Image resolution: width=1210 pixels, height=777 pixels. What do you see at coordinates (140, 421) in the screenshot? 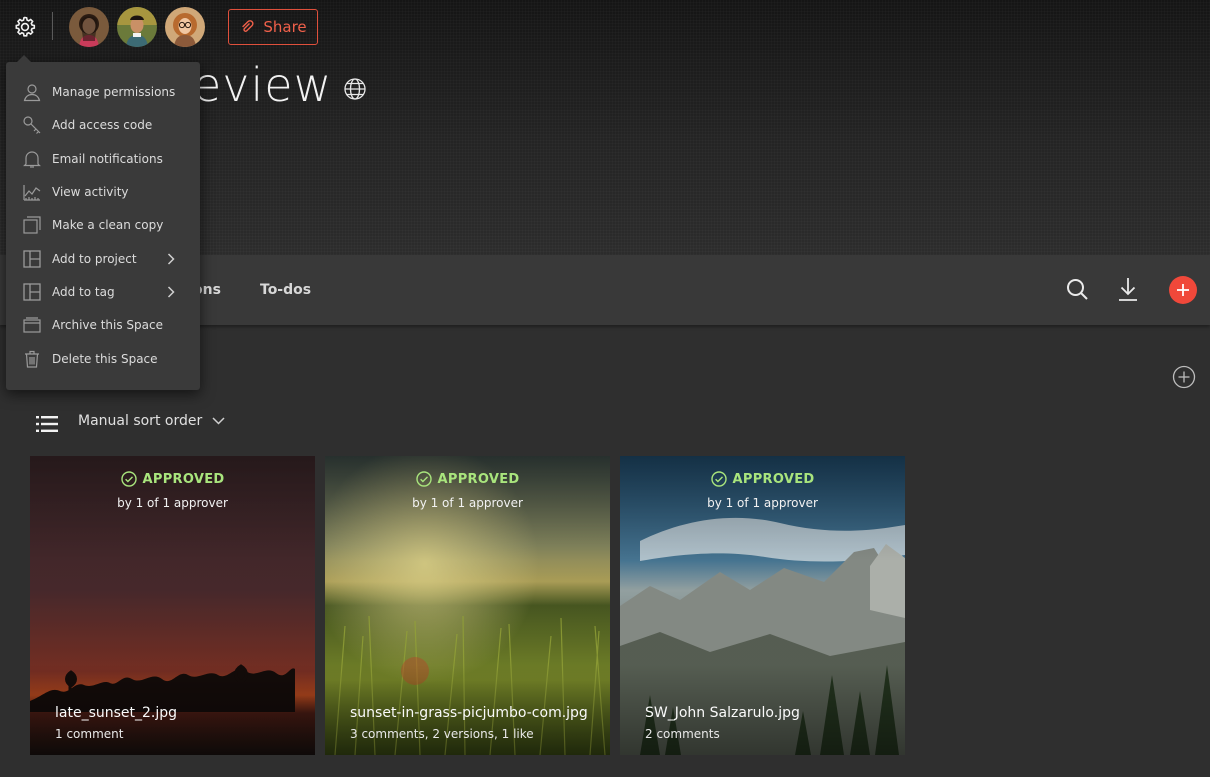
I see `sort-order-label: Manual sort order` at bounding box center [140, 421].